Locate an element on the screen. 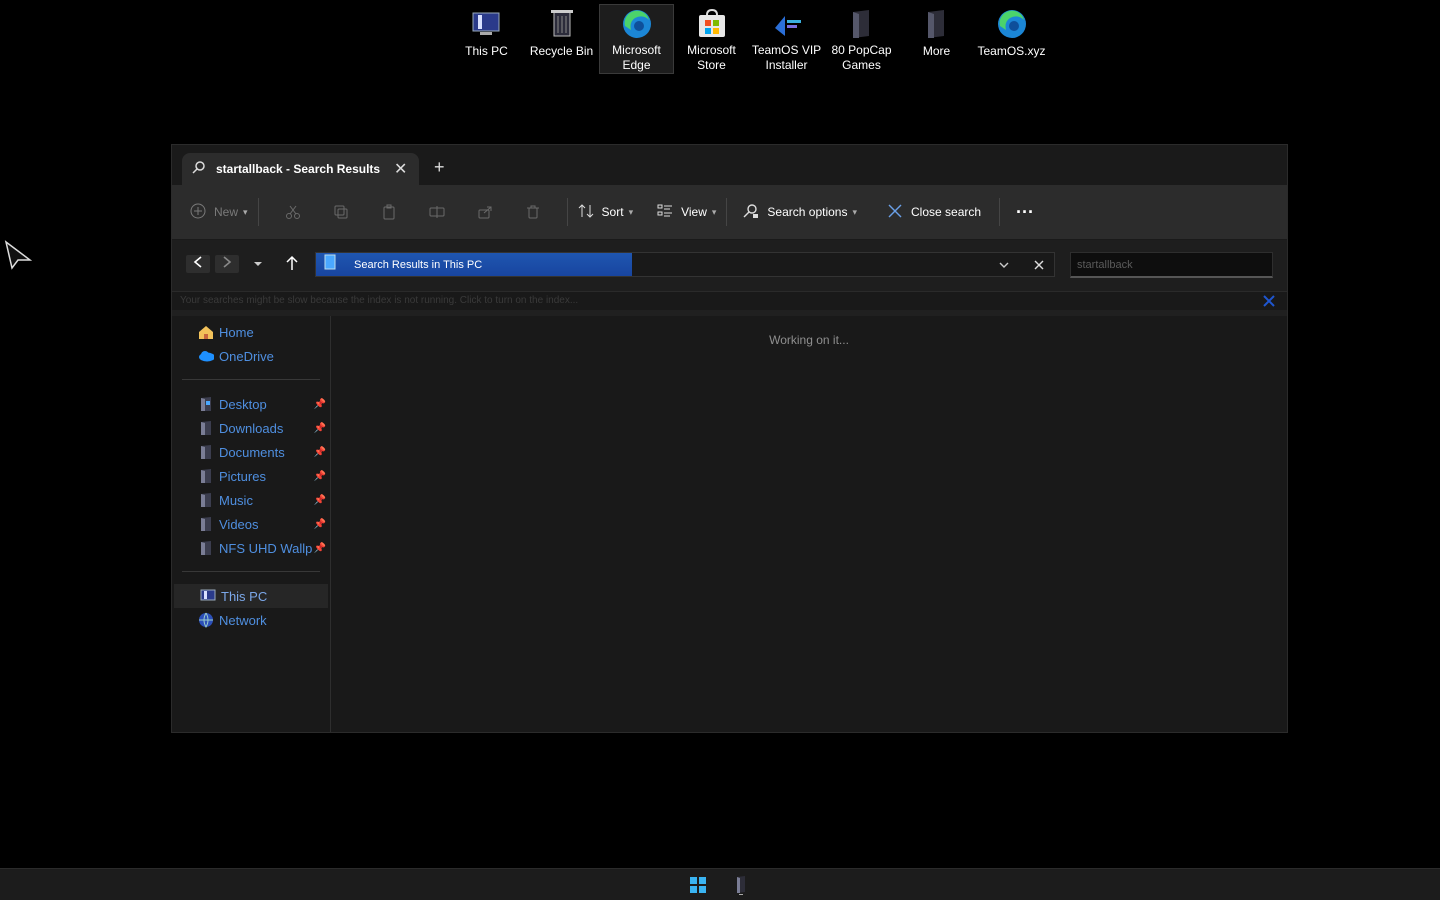 The image size is (1440, 900). view-button: View ▾ is located at coordinates (686, 212).